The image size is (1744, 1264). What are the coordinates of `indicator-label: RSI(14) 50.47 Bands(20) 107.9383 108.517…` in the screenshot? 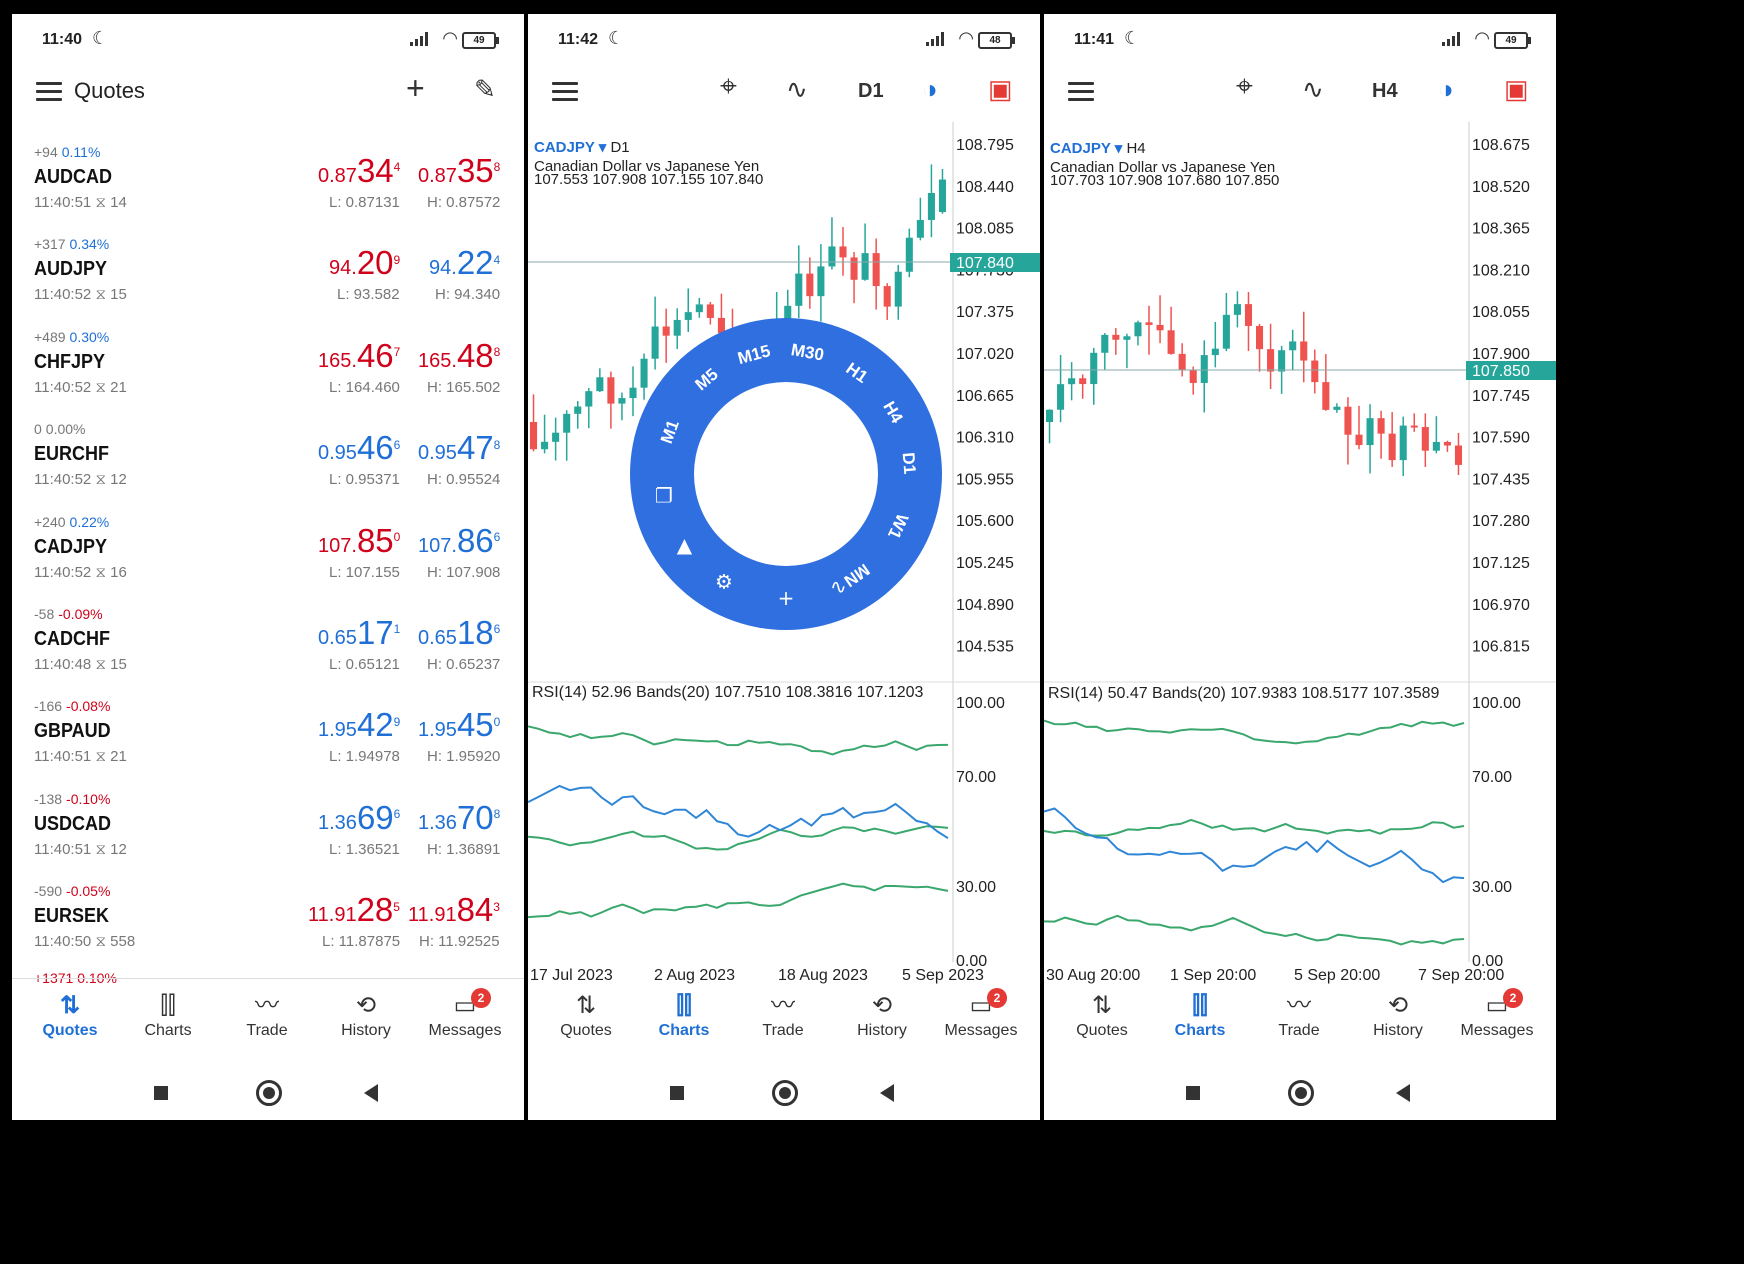 It's located at (1244, 693).